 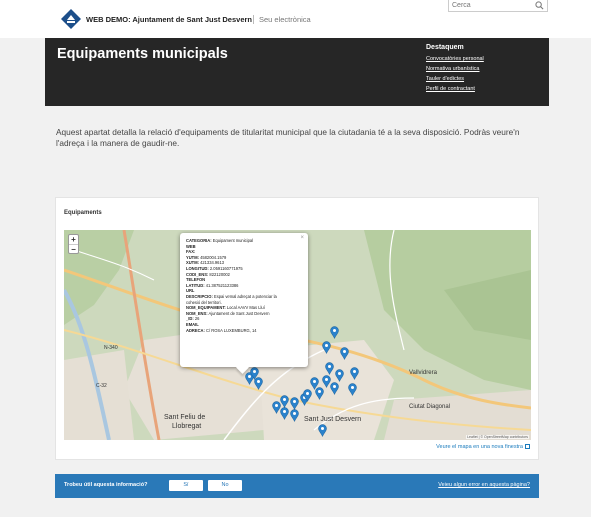 What do you see at coordinates (195, 285) in the screenshot?
I see `popup-row-key: LATITUD:` at bounding box center [195, 285].